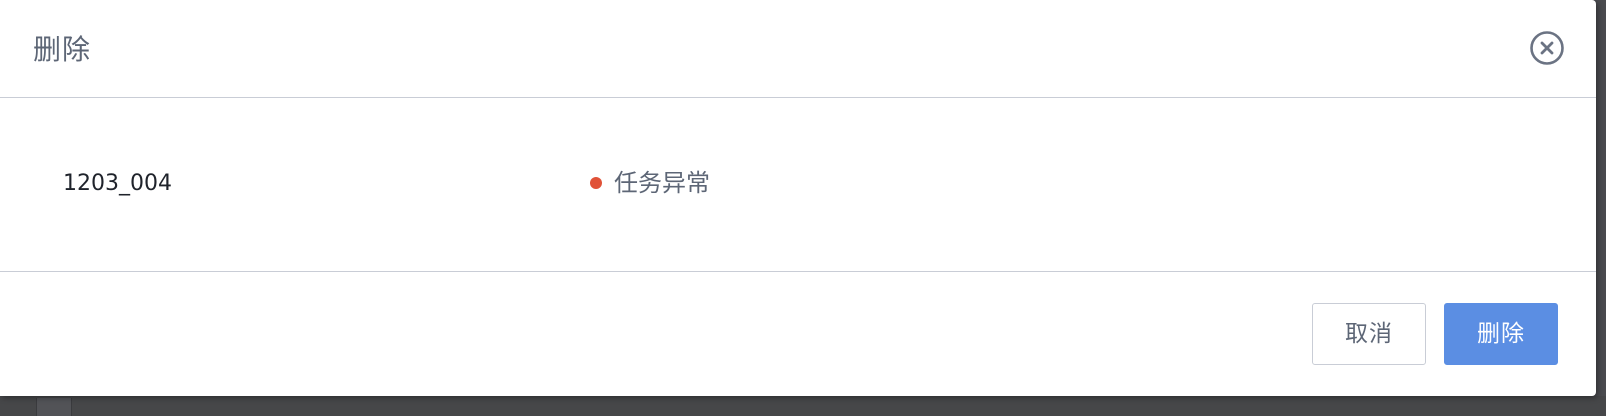  I want to click on delete-button: 删除, so click(1501, 334).